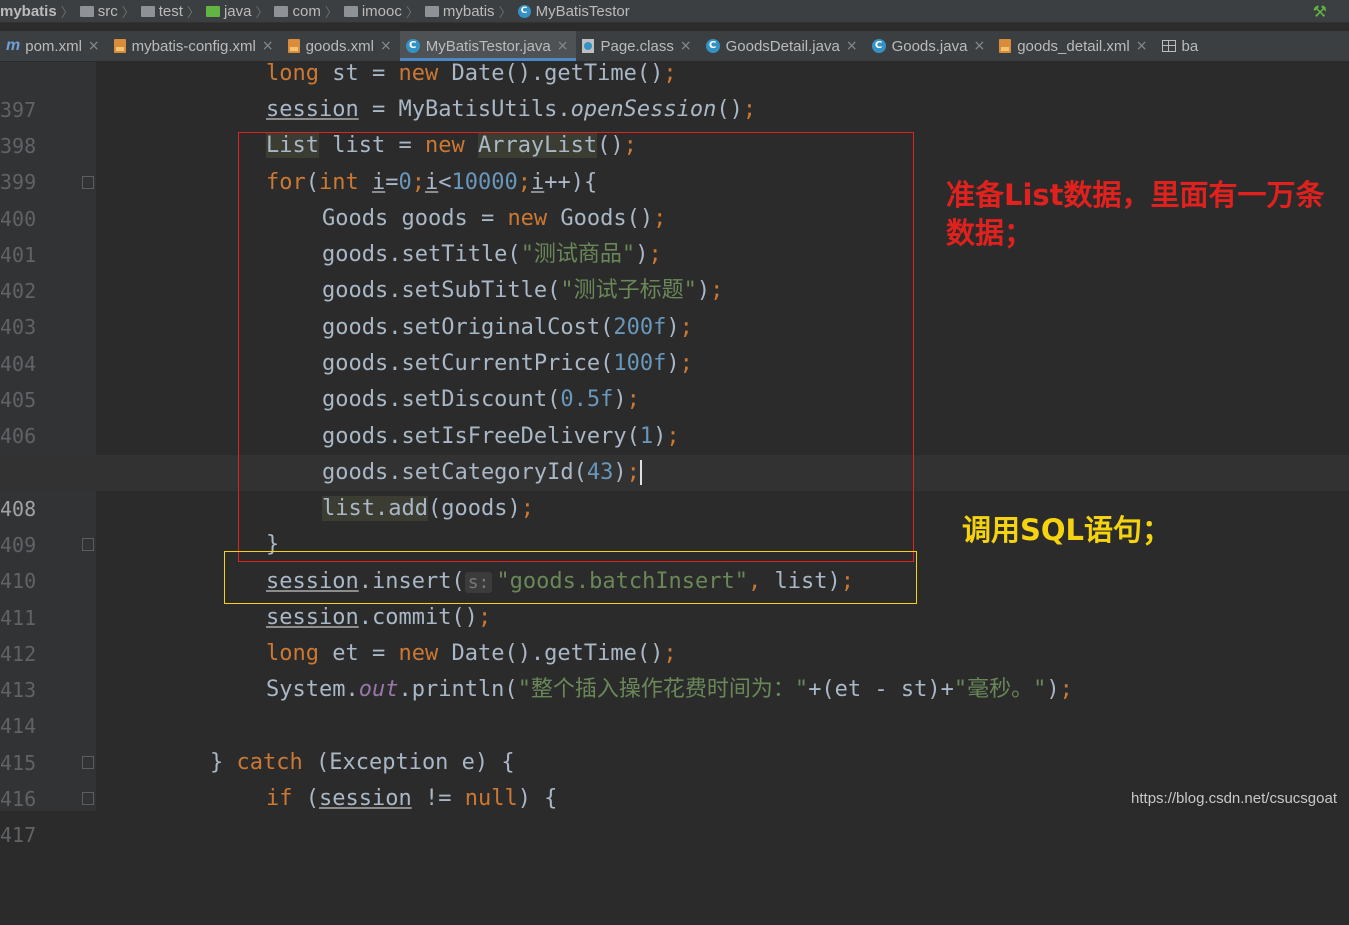 The width and height of the screenshot is (1349, 925). I want to click on code-token: .println(, so click(458, 689).